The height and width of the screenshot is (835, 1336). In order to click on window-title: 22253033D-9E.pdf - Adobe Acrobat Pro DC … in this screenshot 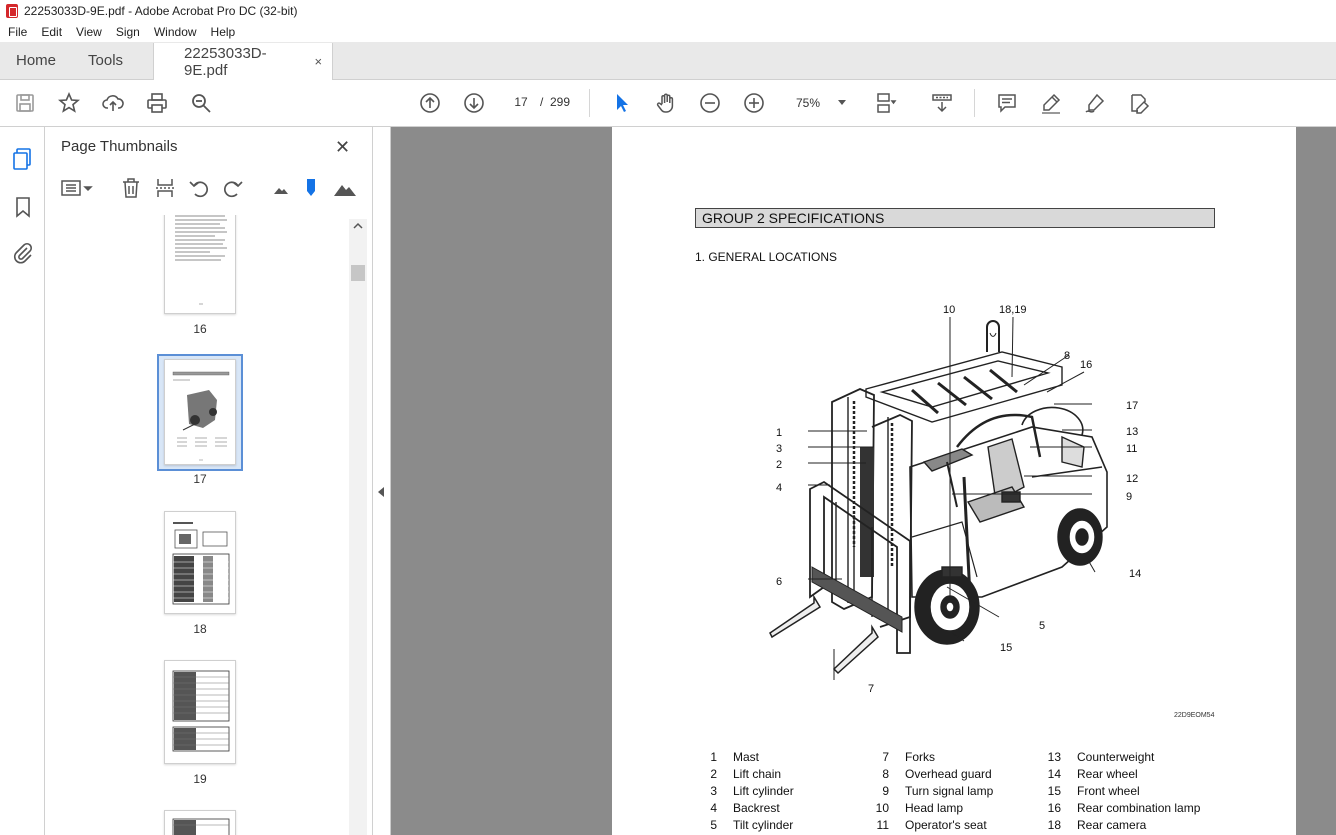, I will do `click(161, 11)`.